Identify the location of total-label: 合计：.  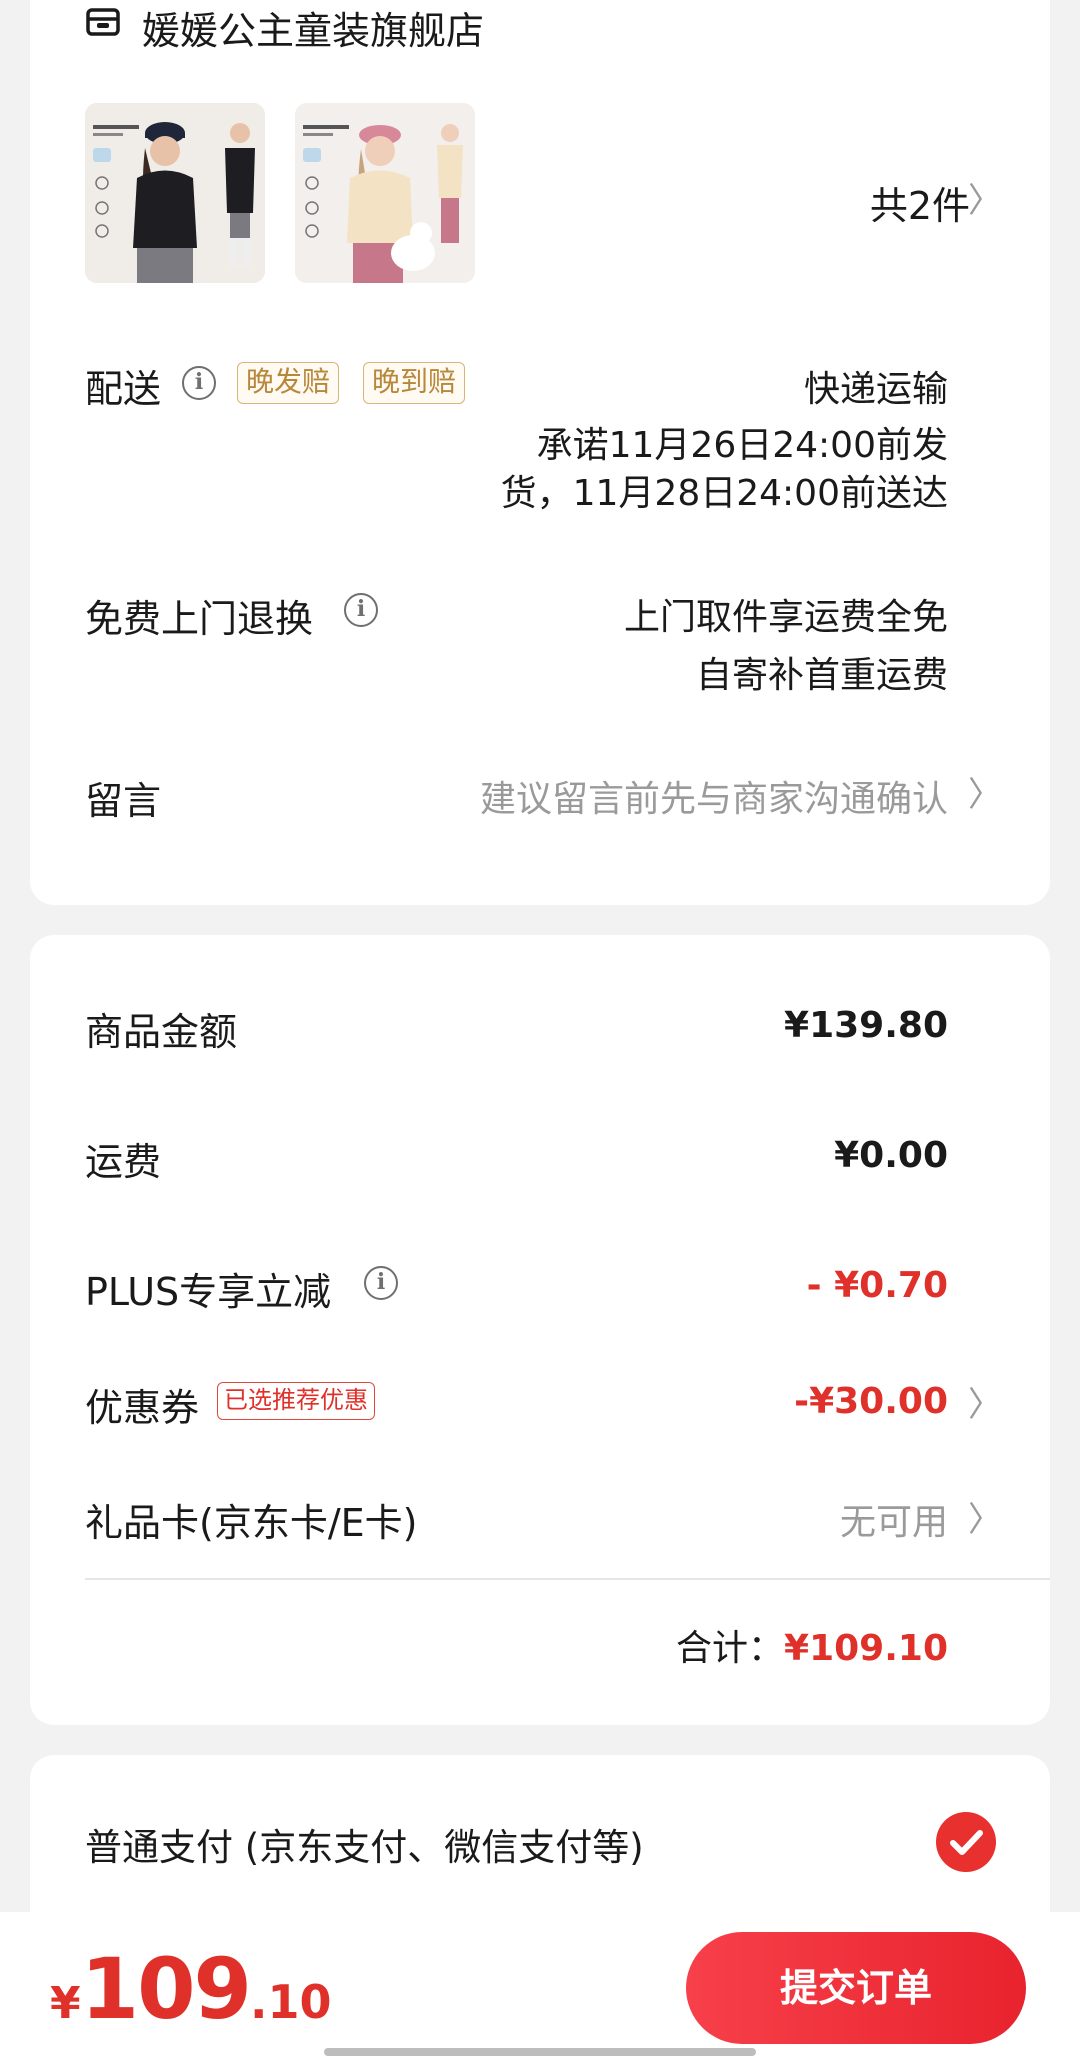
(730, 1648).